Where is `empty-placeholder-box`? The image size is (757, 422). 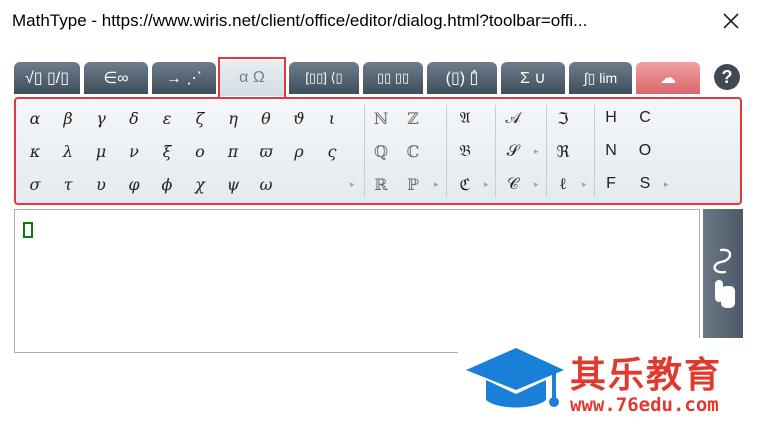 empty-placeholder-box is located at coordinates (28, 230).